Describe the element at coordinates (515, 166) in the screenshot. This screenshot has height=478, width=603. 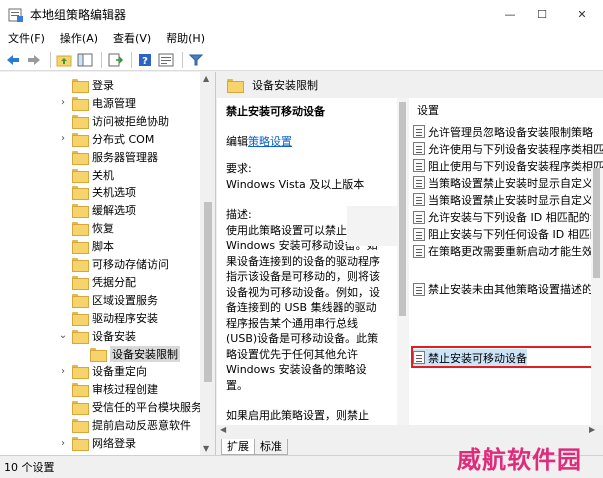
I see `setting-label: 阻止使用与下列设备安装程序类相匹配的驱动程序安装设备` at that location.